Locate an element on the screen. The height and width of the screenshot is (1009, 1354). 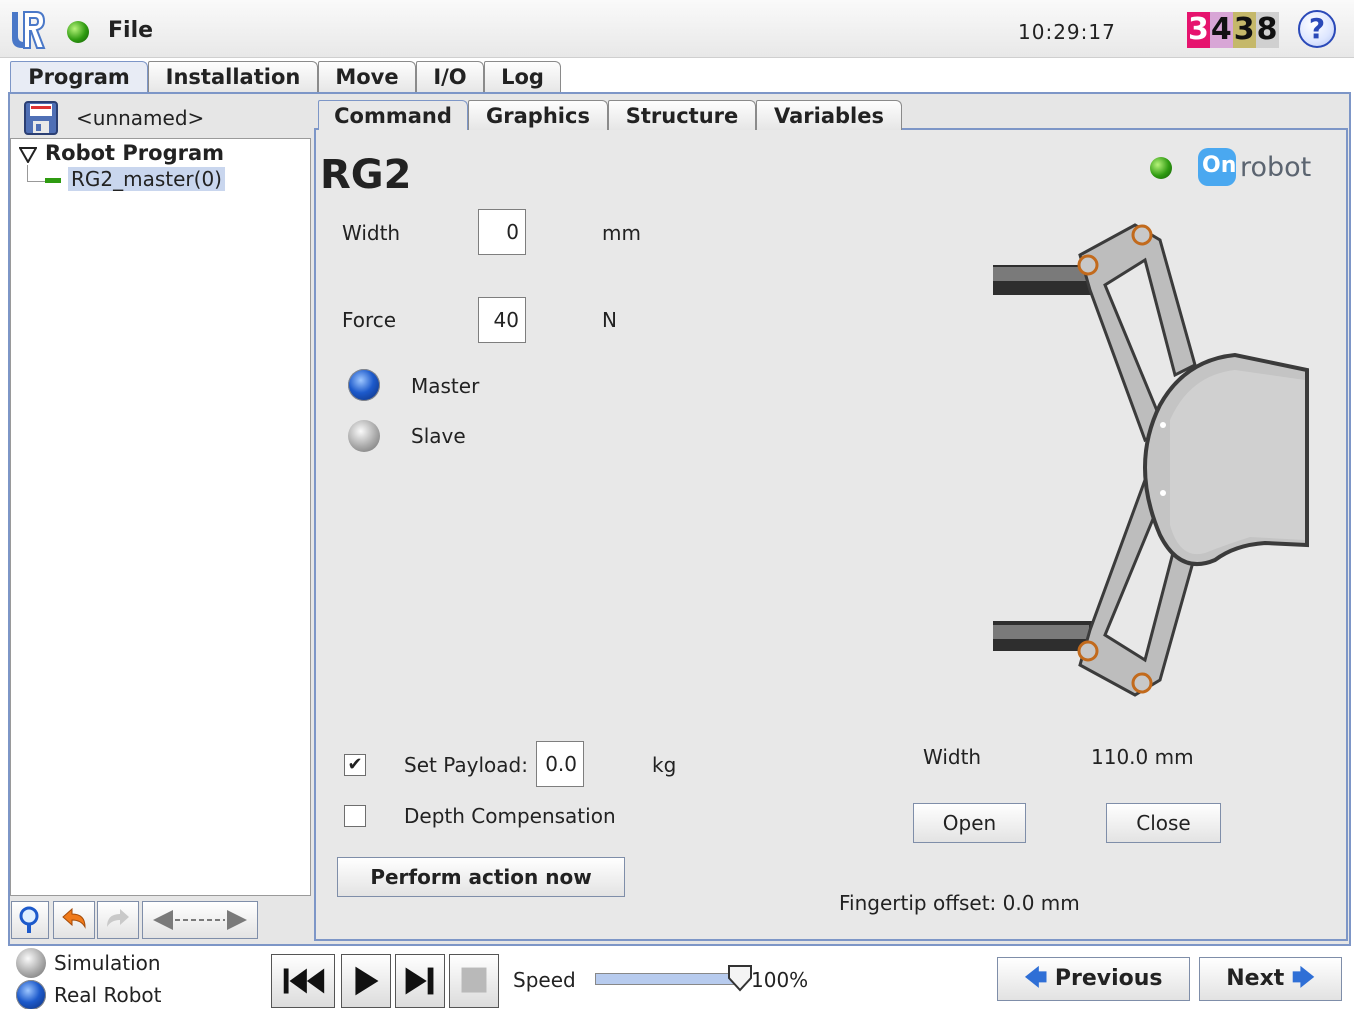
clock: 10:29:17 is located at coordinates (1067, 32).